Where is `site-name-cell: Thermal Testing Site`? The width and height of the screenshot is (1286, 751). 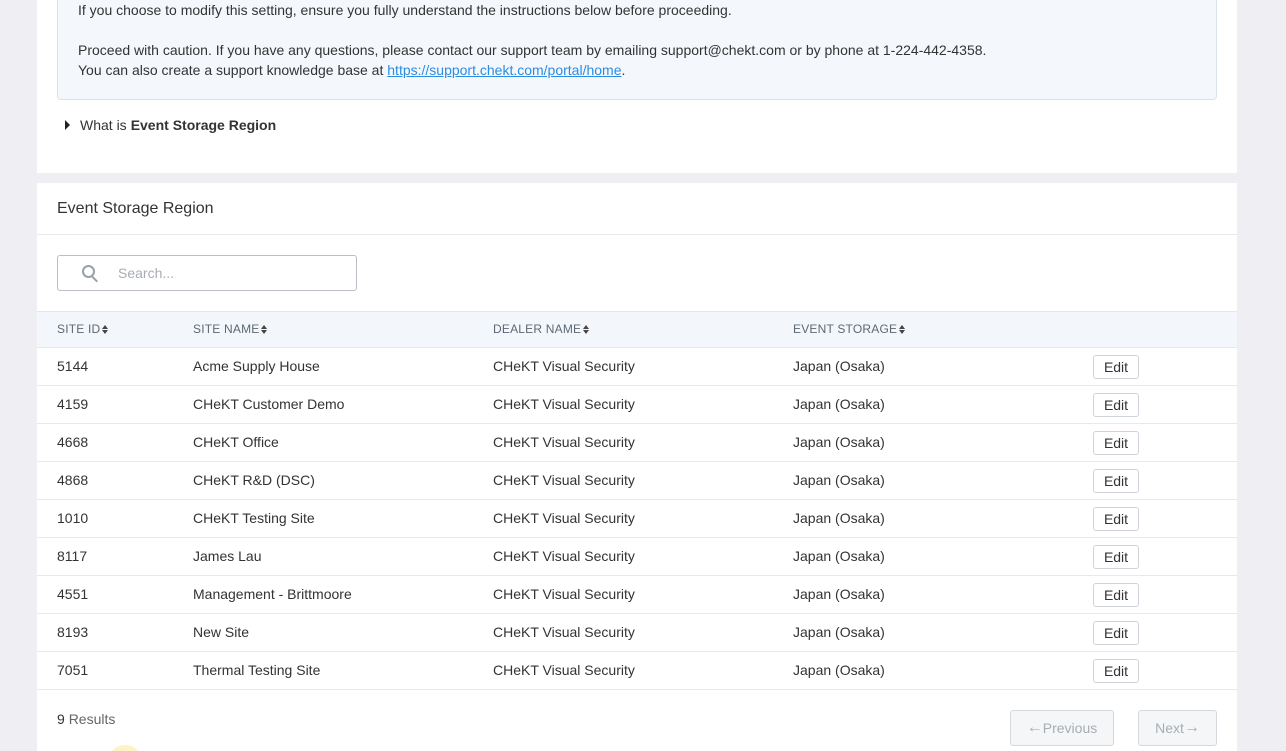
site-name-cell: Thermal Testing Site is located at coordinates (257, 670).